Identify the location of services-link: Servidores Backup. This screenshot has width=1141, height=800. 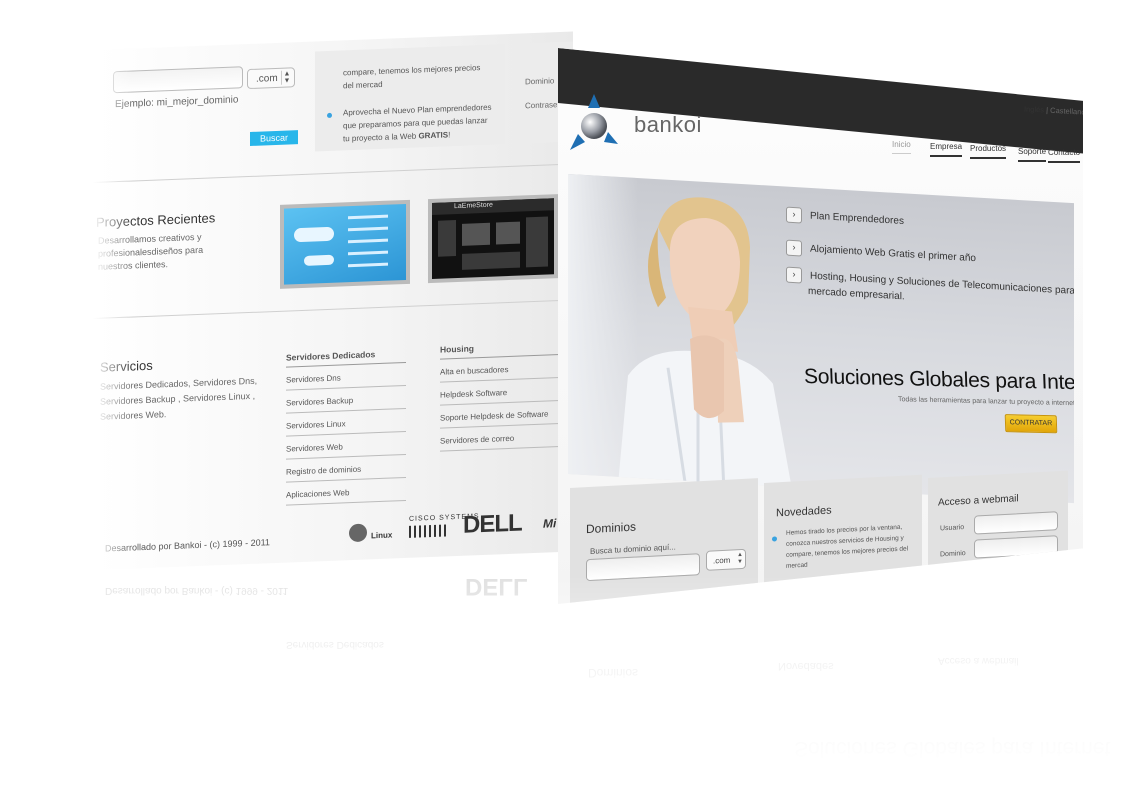
(346, 402).